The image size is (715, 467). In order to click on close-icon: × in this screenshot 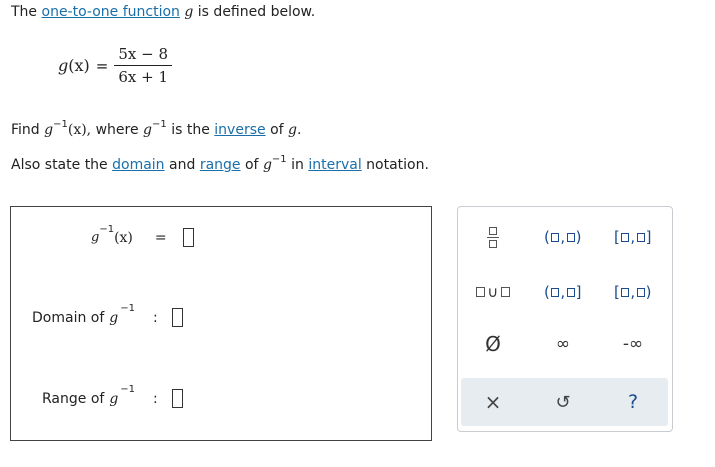, I will do `click(493, 402)`.